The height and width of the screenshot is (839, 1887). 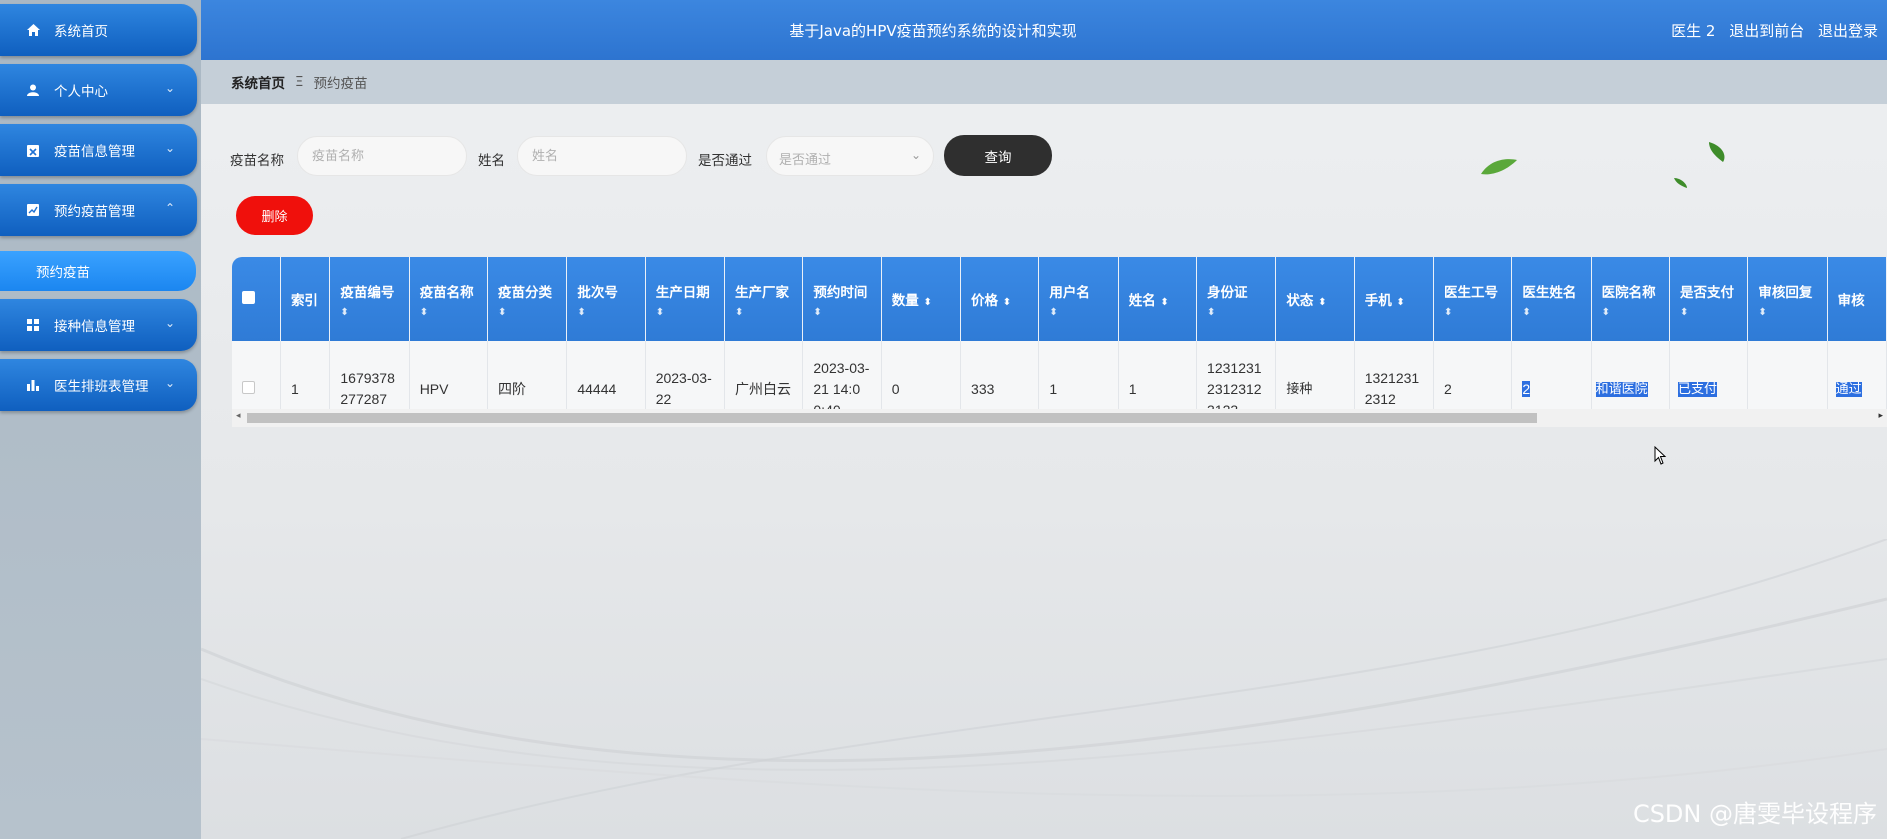 What do you see at coordinates (892, 418) in the screenshot?
I see `scrollbar-thumb` at bounding box center [892, 418].